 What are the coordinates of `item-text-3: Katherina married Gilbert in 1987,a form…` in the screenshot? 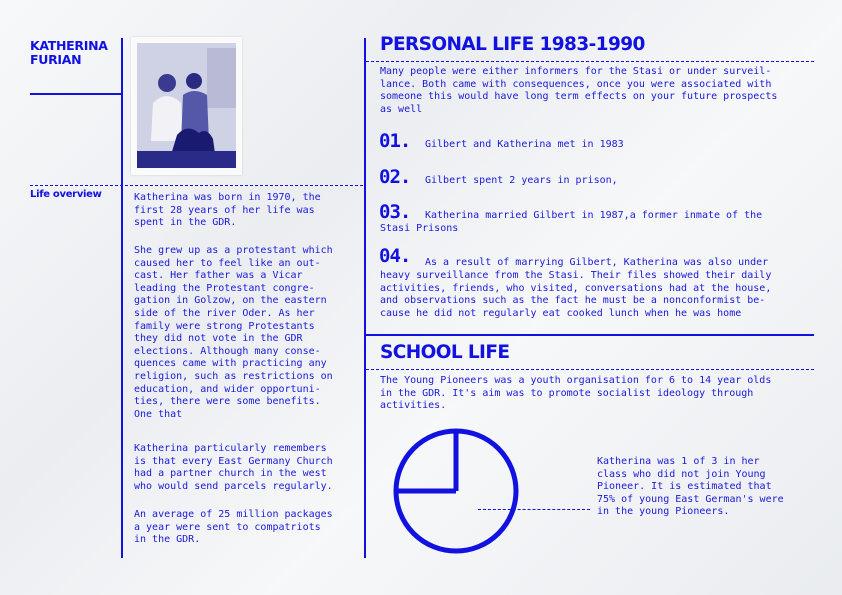 It's located at (594, 215).